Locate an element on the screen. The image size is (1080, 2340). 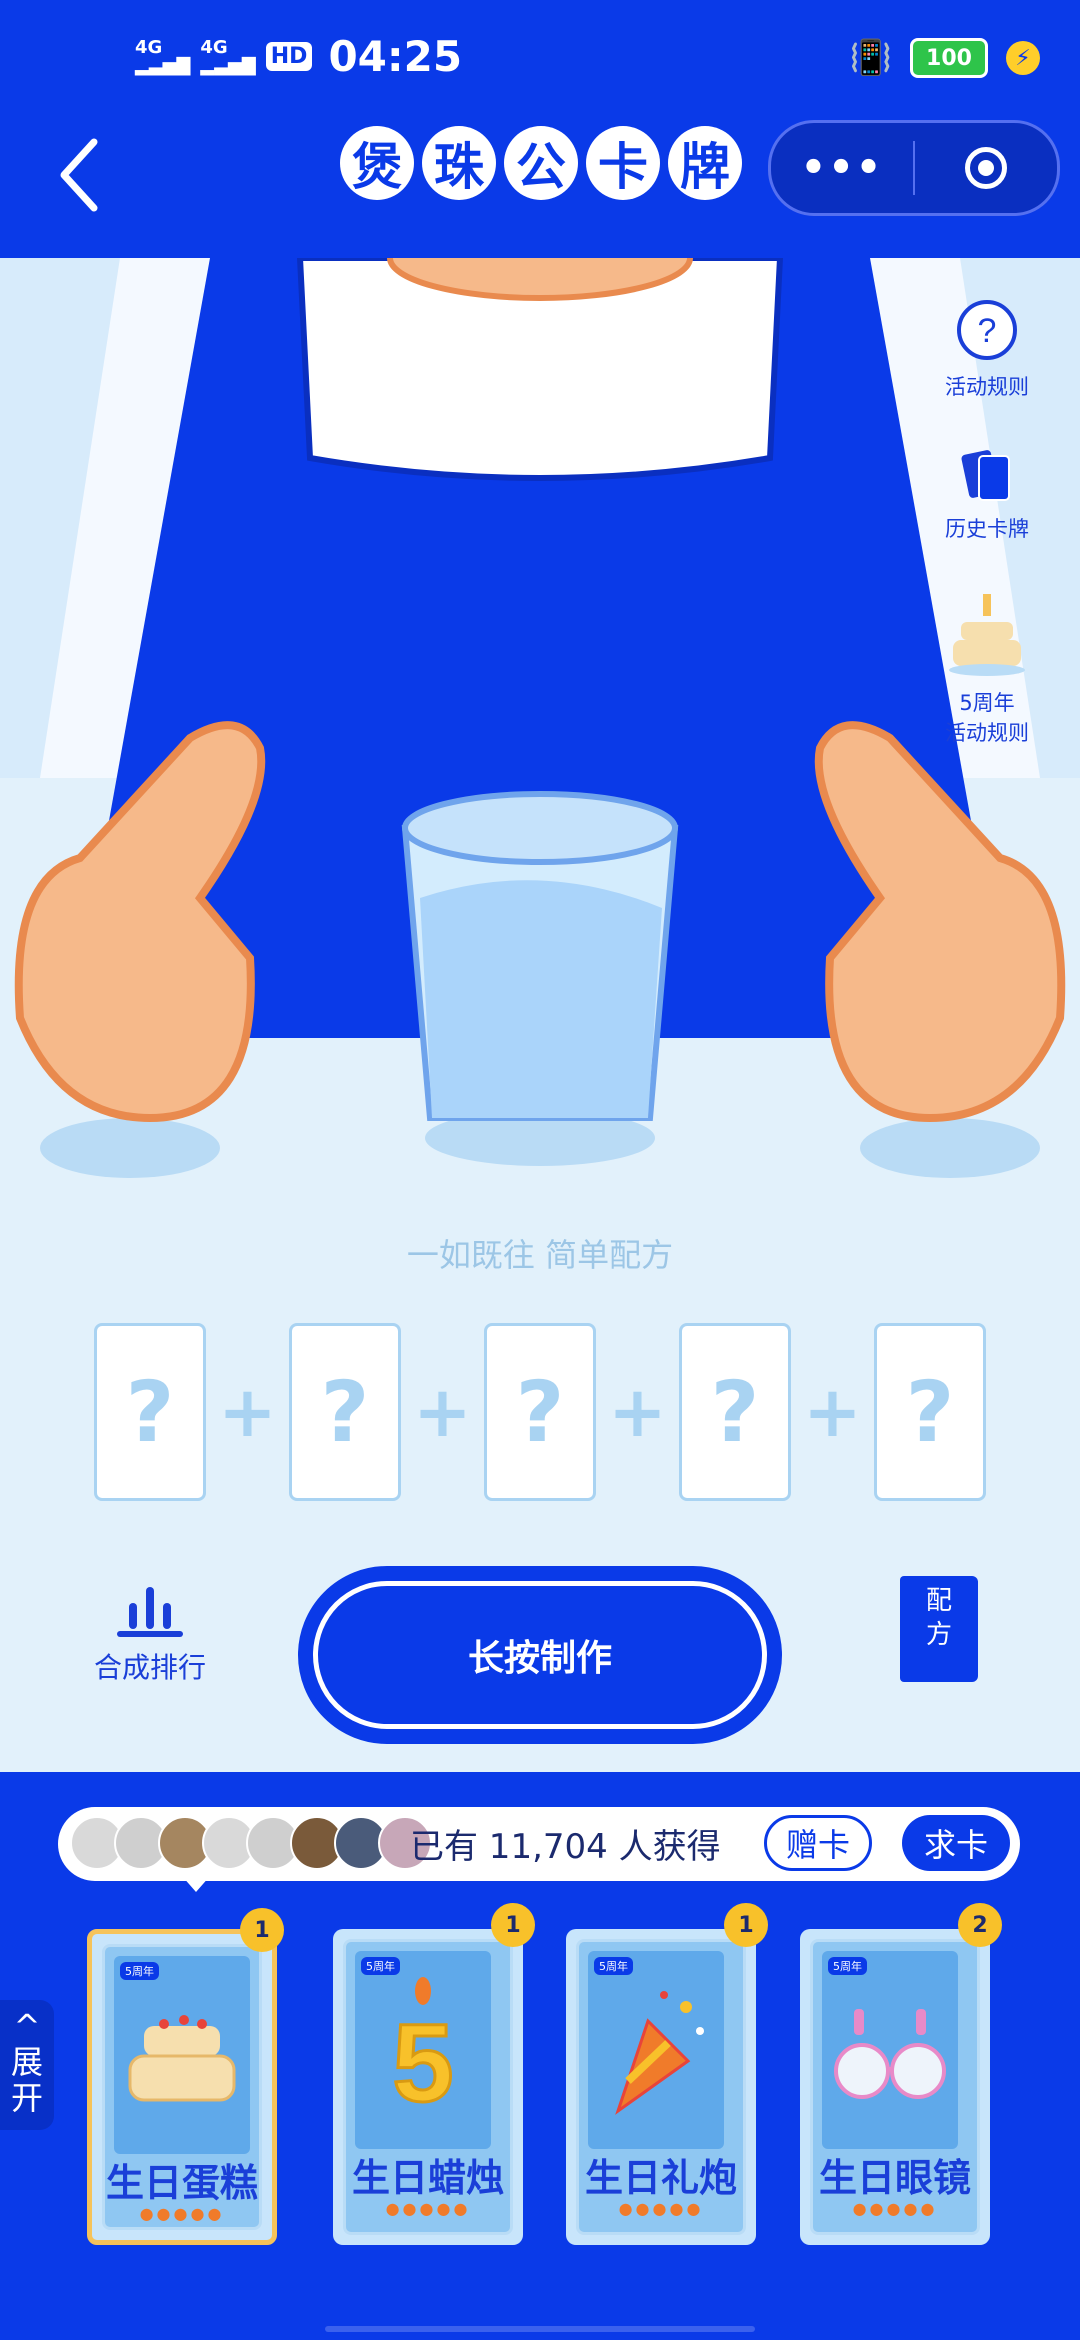
card-birthday-cake: 5周年 生日蛋糕 ●●●●● 1 is located at coordinates (185, 2076).